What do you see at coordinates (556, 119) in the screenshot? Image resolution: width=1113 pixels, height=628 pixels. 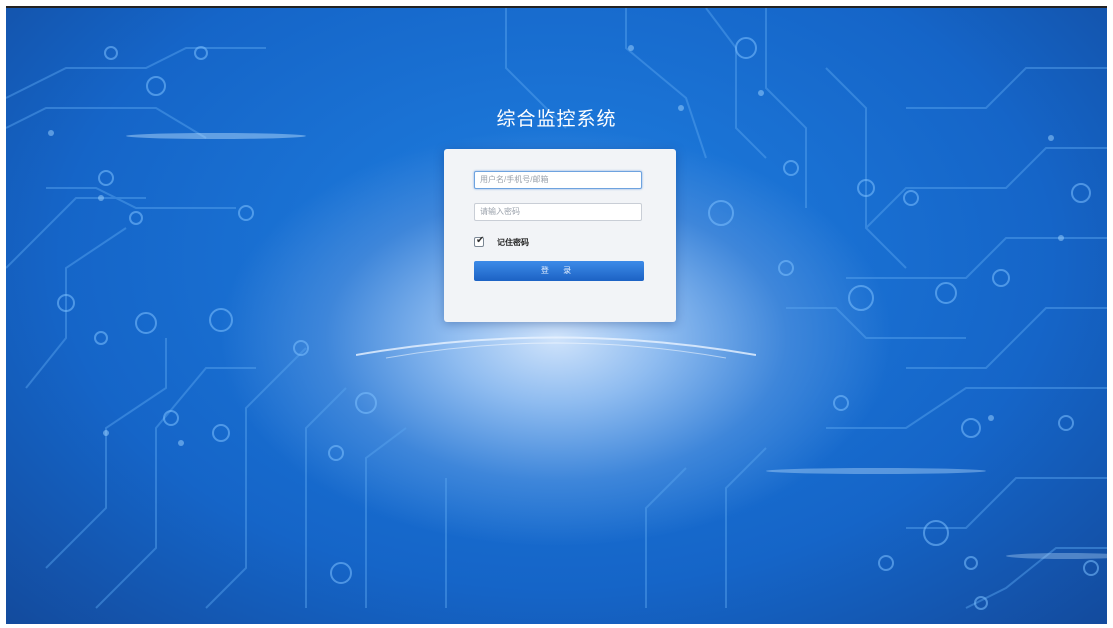 I see `page-title: 综合监控系统` at bounding box center [556, 119].